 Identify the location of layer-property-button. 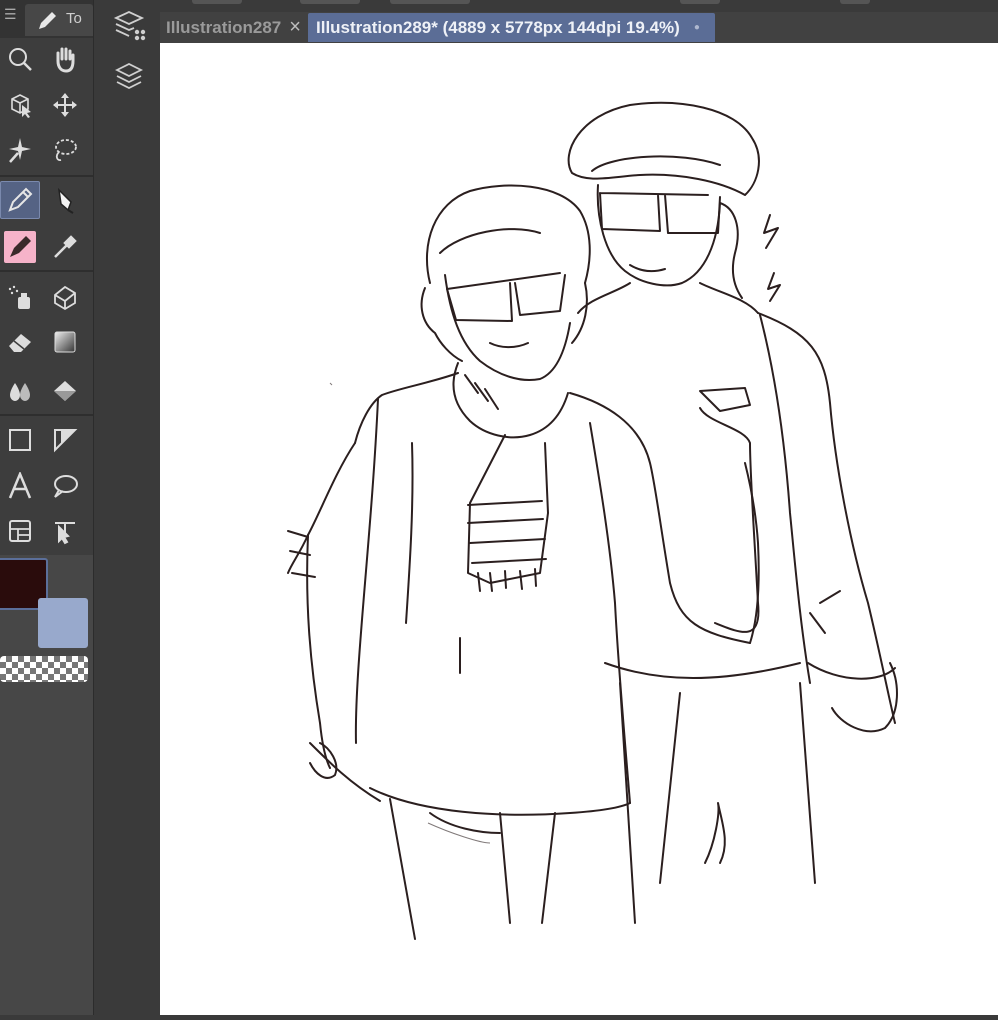
(129, 27).